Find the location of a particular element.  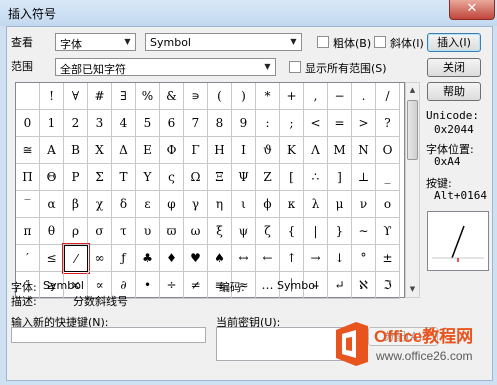

symbol-cell: κ is located at coordinates (292, 204).